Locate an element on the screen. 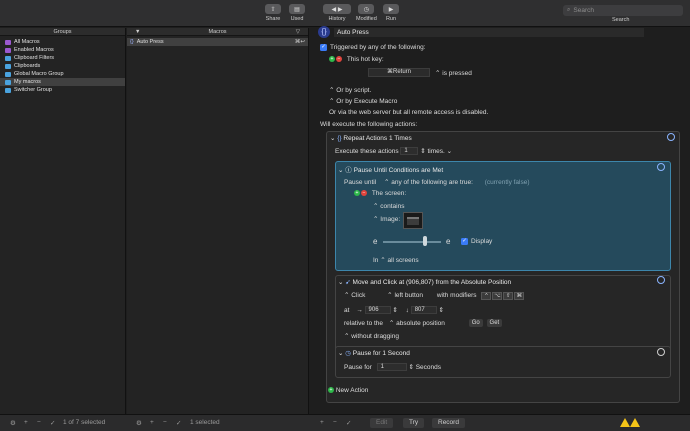 This screenshot has height=431, width=690. group-item: Clipboard Filters is located at coordinates (62, 58).